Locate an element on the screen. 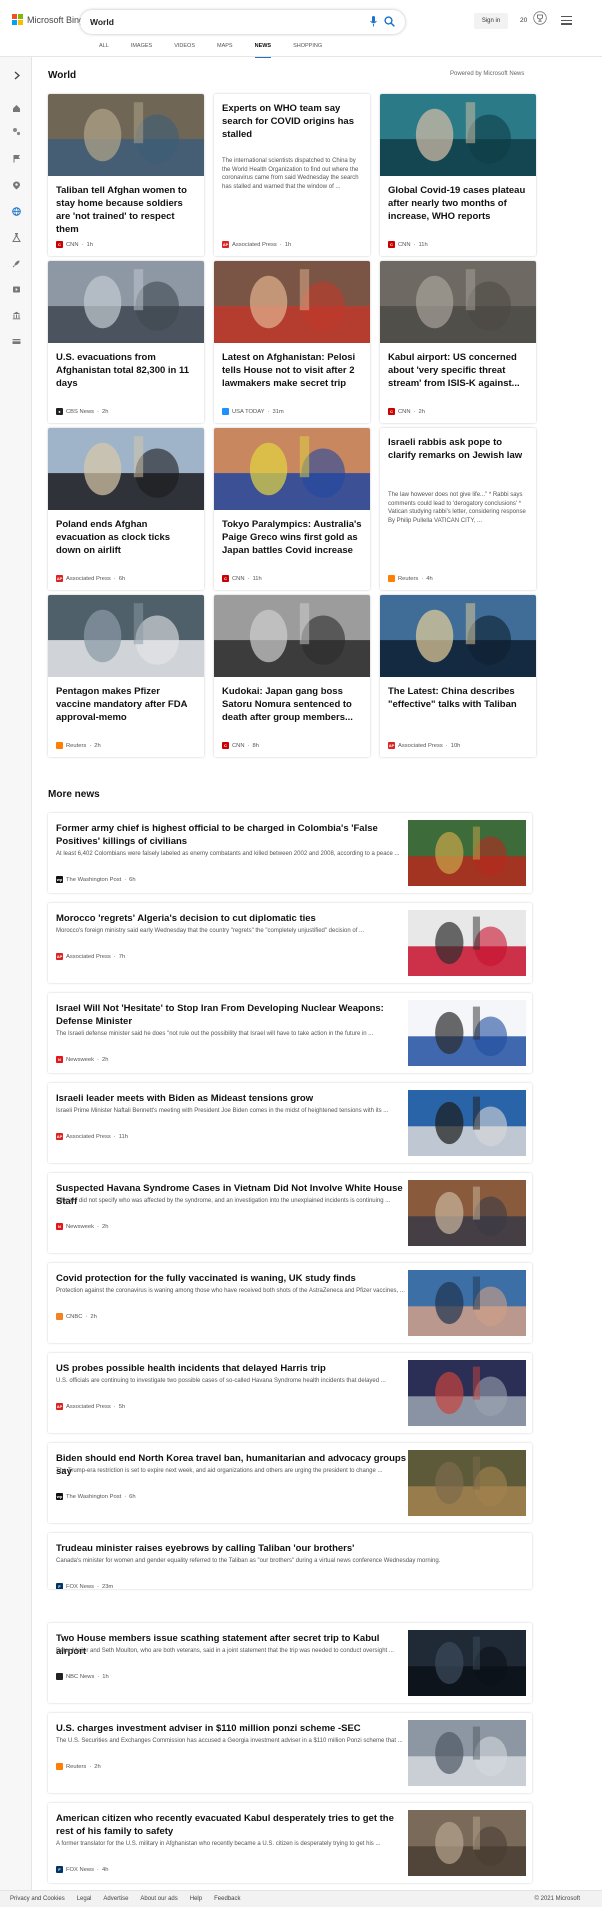 The image size is (602, 1907). source-name: NBC News is located at coordinates (80, 1677).